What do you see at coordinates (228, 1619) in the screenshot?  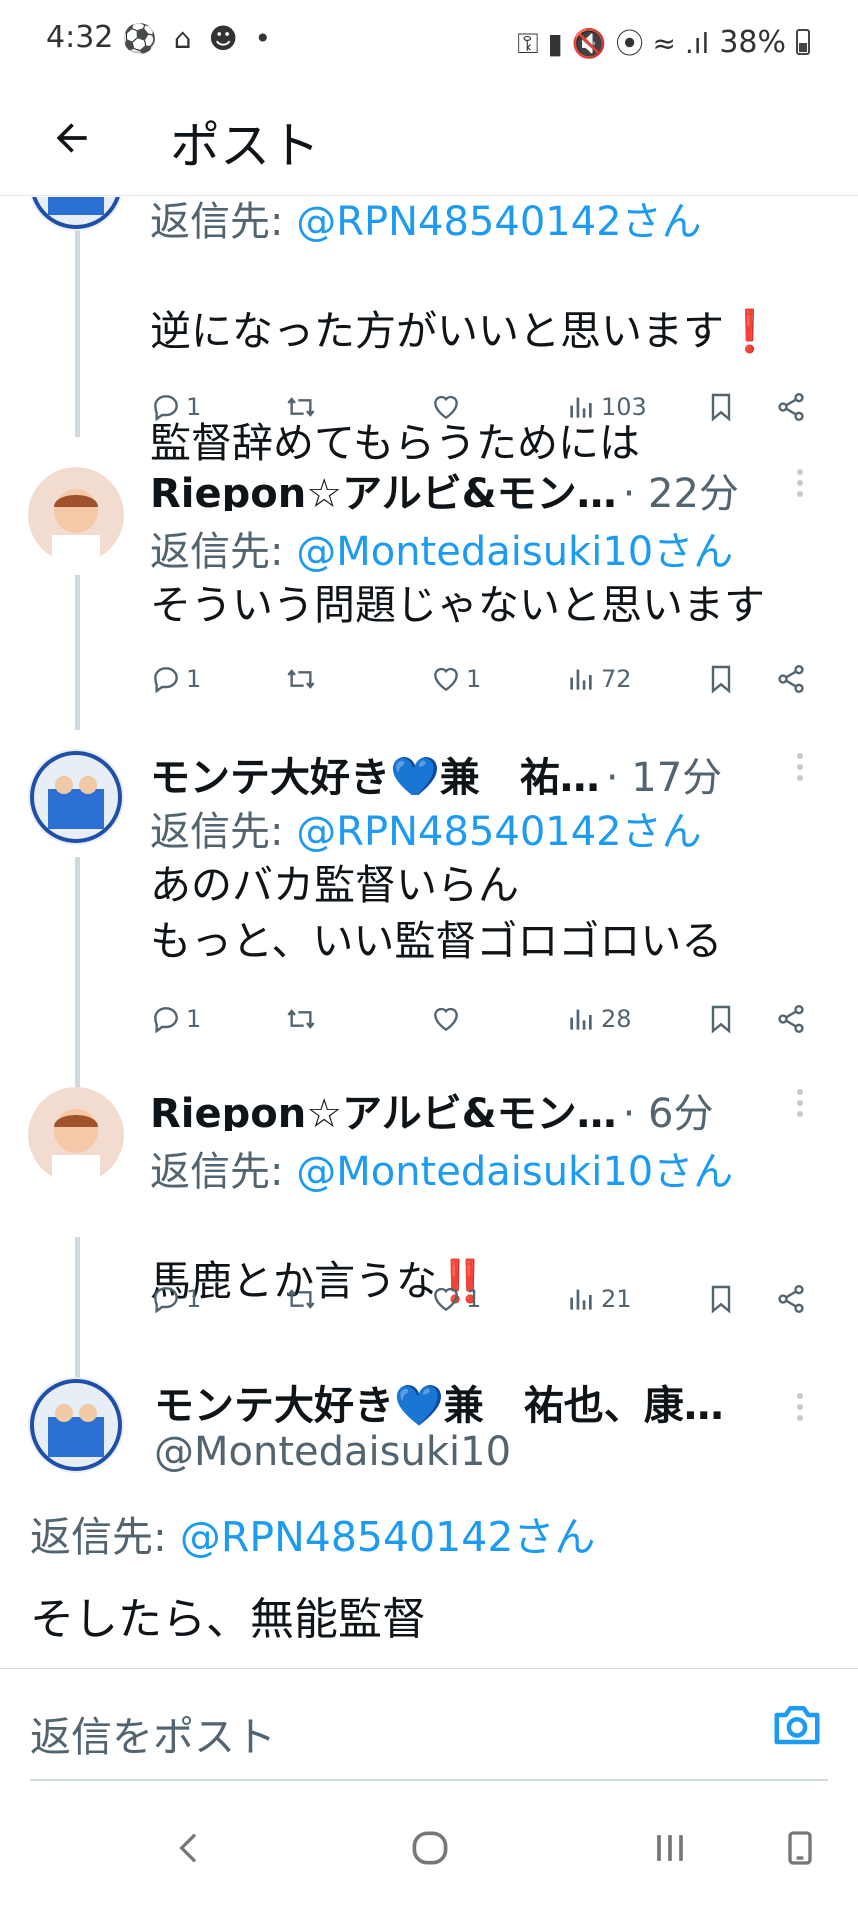 I see `post-text: そしたら、無能監督` at bounding box center [228, 1619].